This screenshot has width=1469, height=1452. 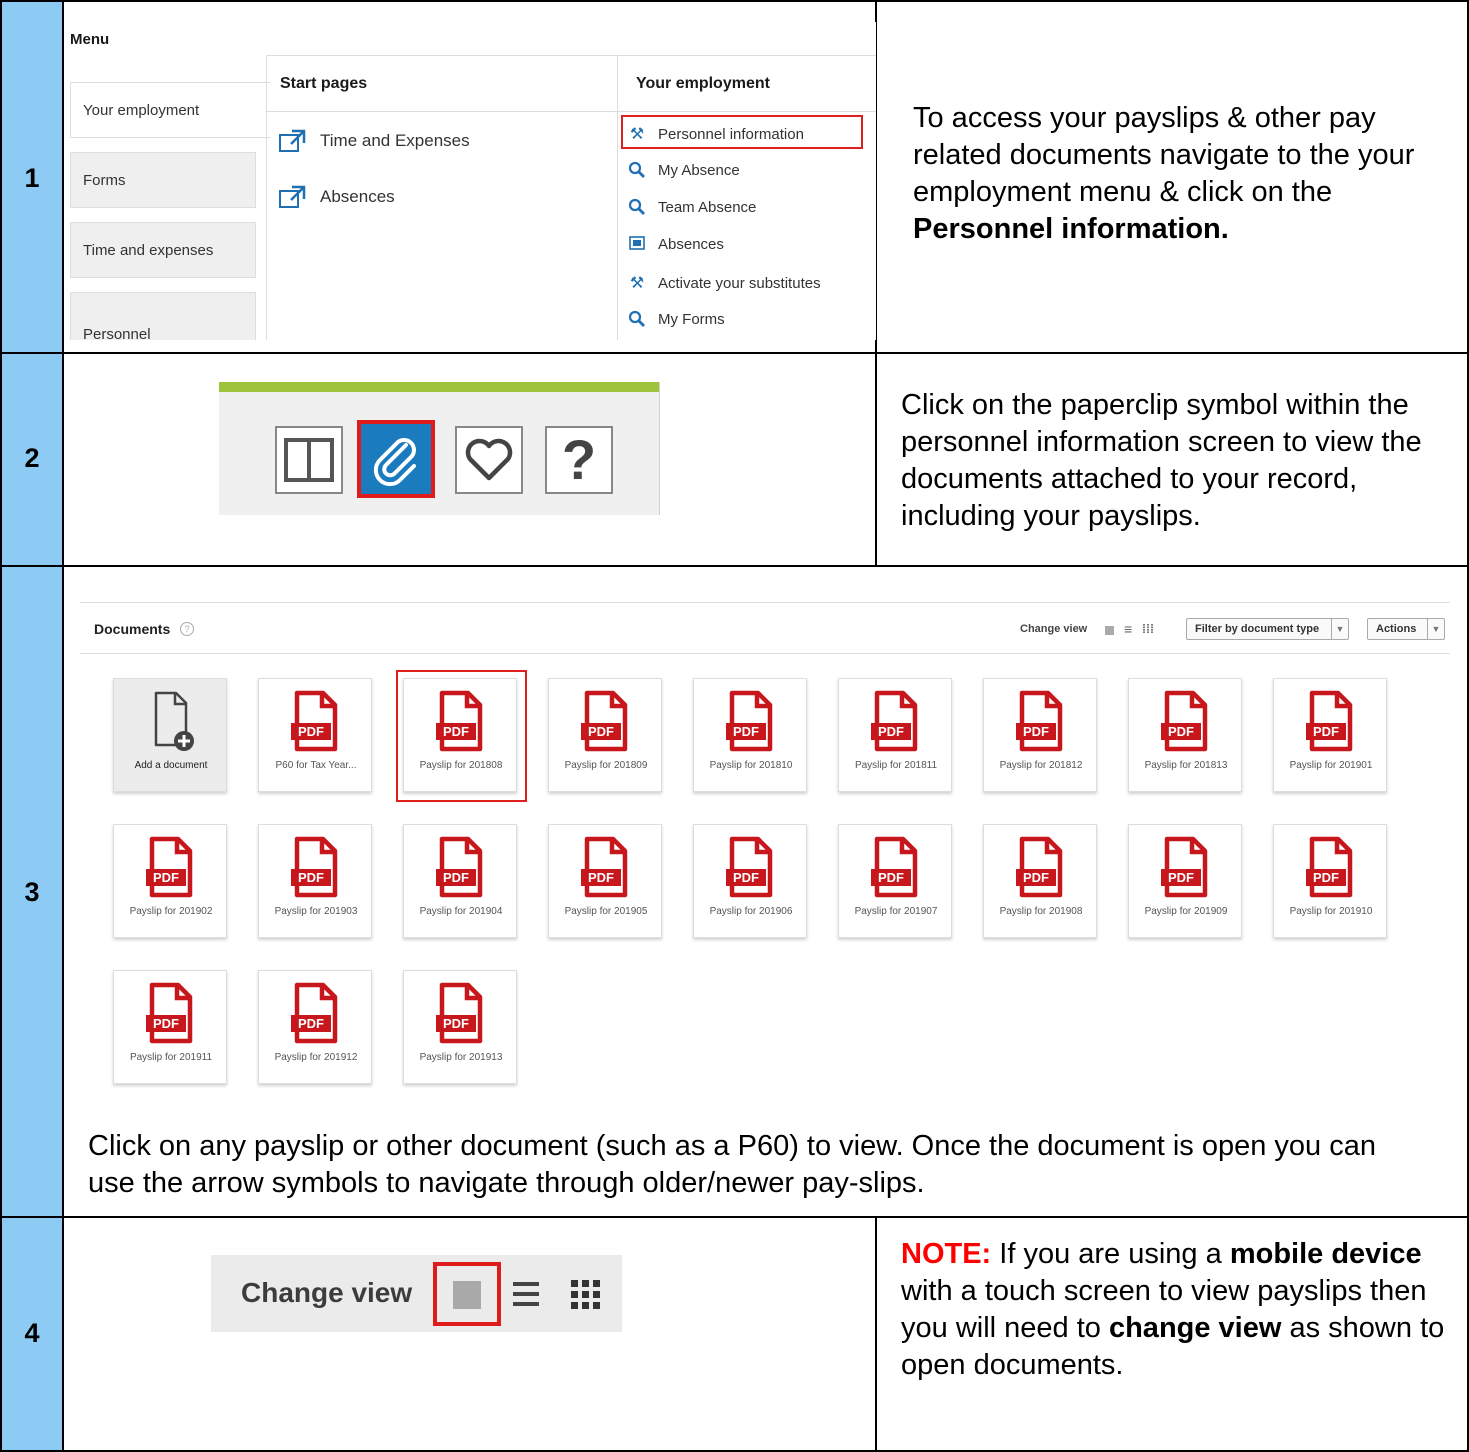 I want to click on actions-label: Actions, so click(x=1396, y=629).